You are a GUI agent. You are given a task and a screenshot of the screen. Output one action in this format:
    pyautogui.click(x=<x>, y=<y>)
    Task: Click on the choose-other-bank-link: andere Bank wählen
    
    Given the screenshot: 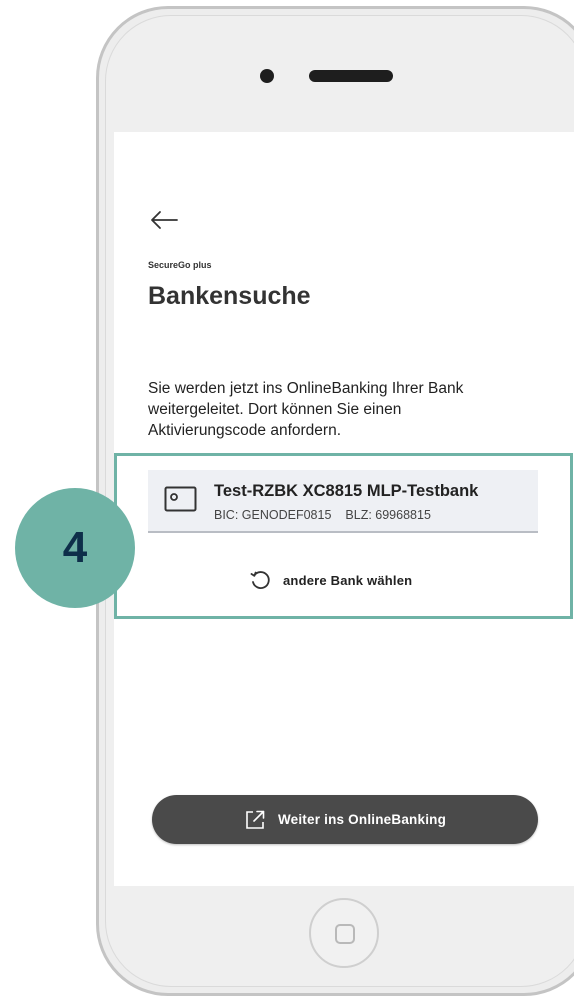 What is the action you would take?
    pyautogui.click(x=330, y=580)
    